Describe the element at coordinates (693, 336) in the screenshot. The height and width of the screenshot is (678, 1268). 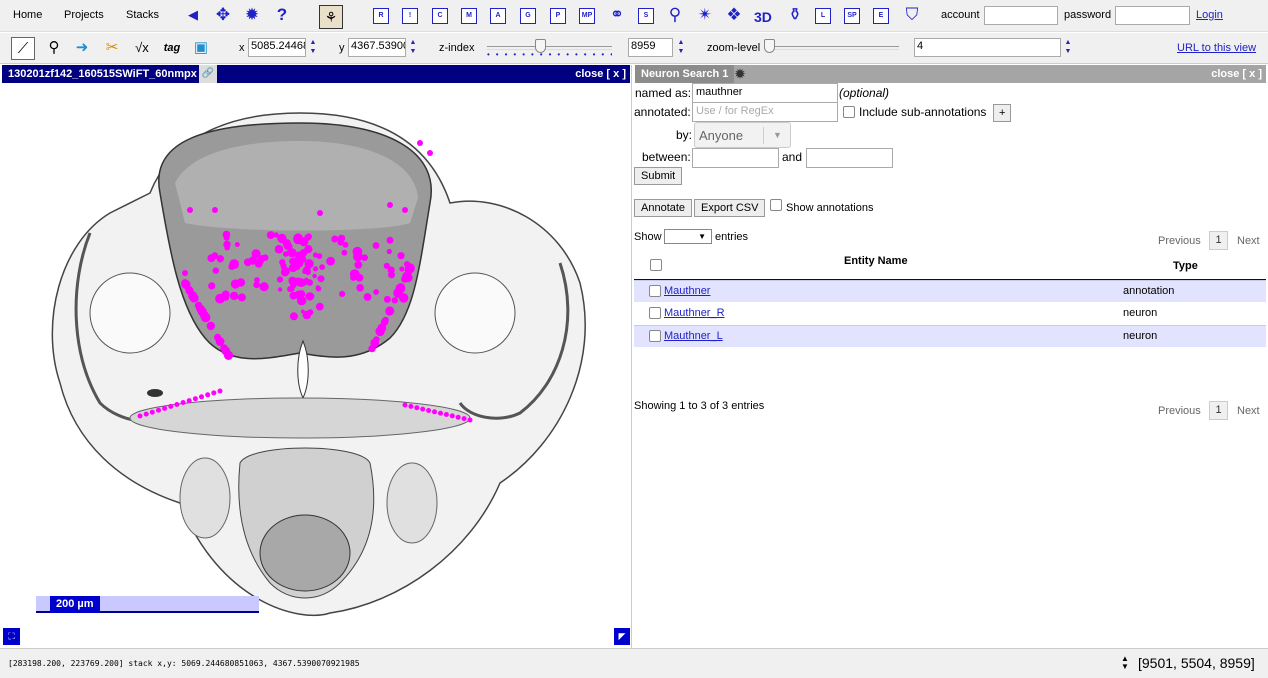
I see `entity-name-link: Mauthner_L` at that location.